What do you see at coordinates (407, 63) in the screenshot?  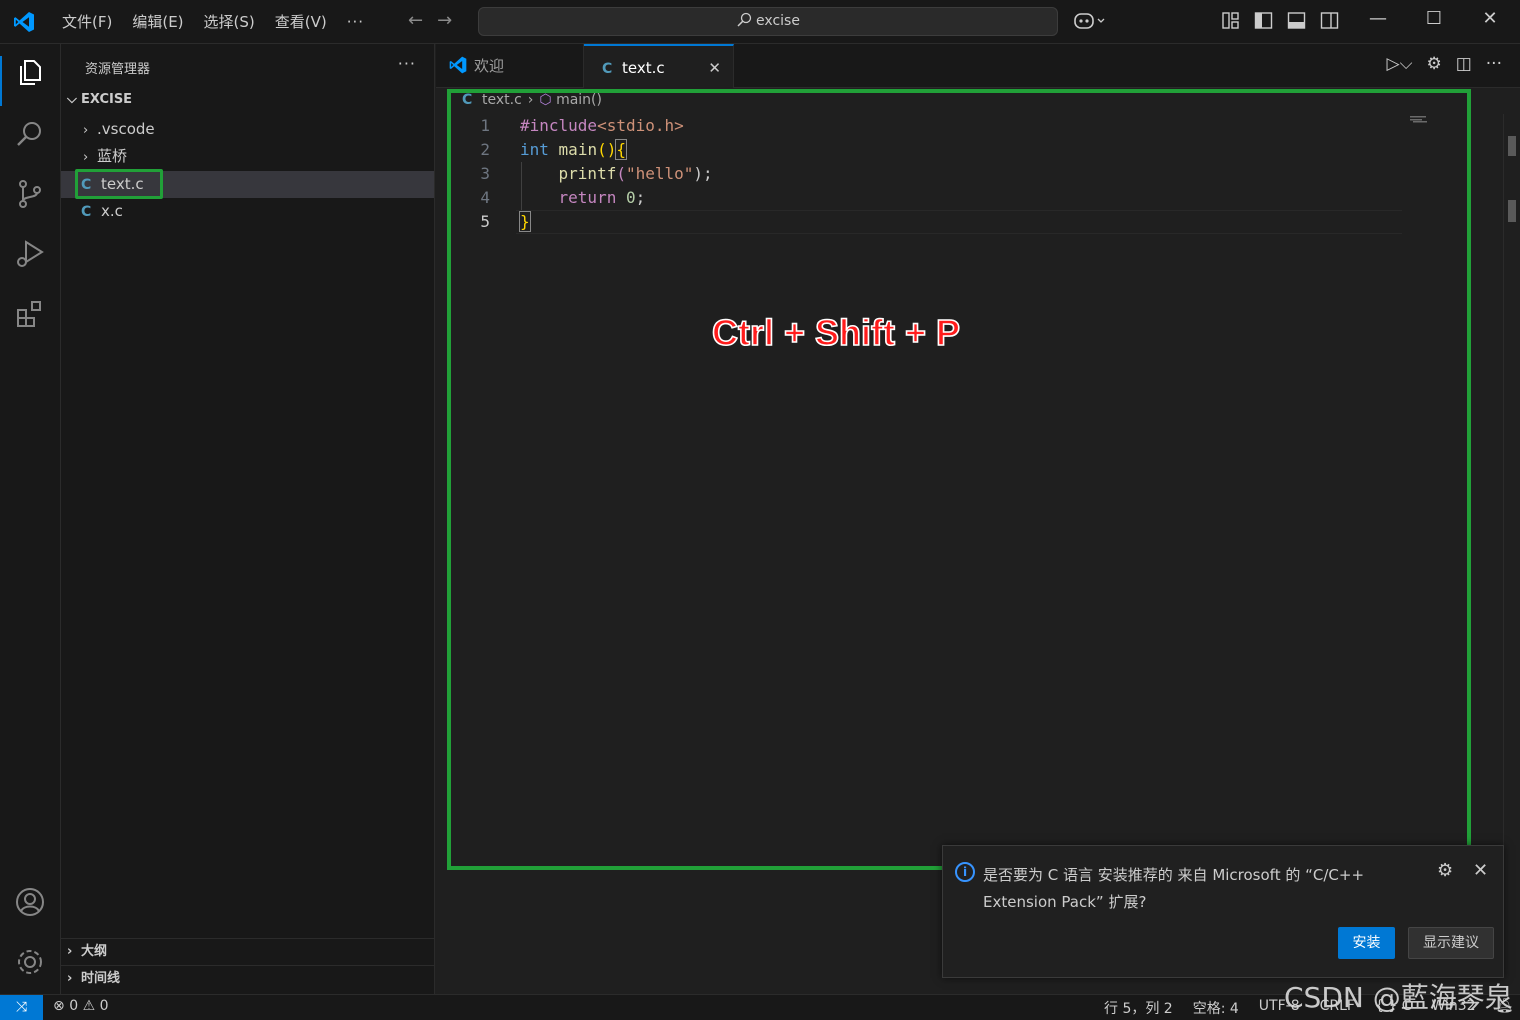 I see `sidebar-more-button: ···` at bounding box center [407, 63].